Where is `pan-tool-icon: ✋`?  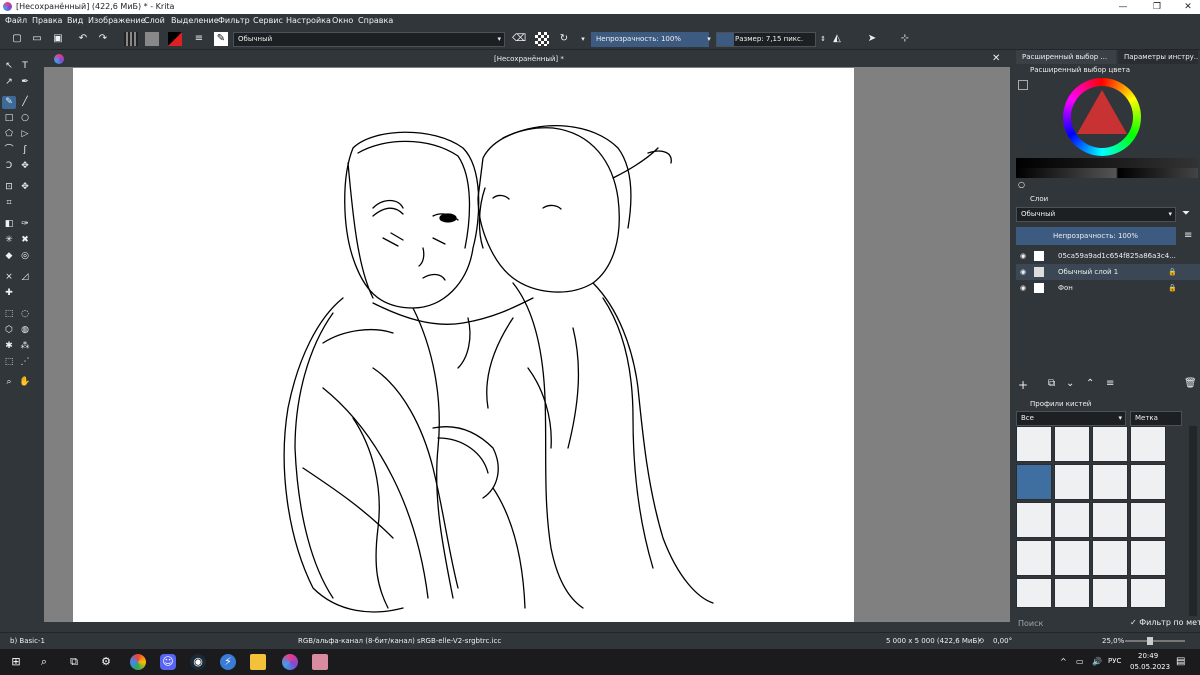
pan-tool-icon: ✋ is located at coordinates (25, 382).